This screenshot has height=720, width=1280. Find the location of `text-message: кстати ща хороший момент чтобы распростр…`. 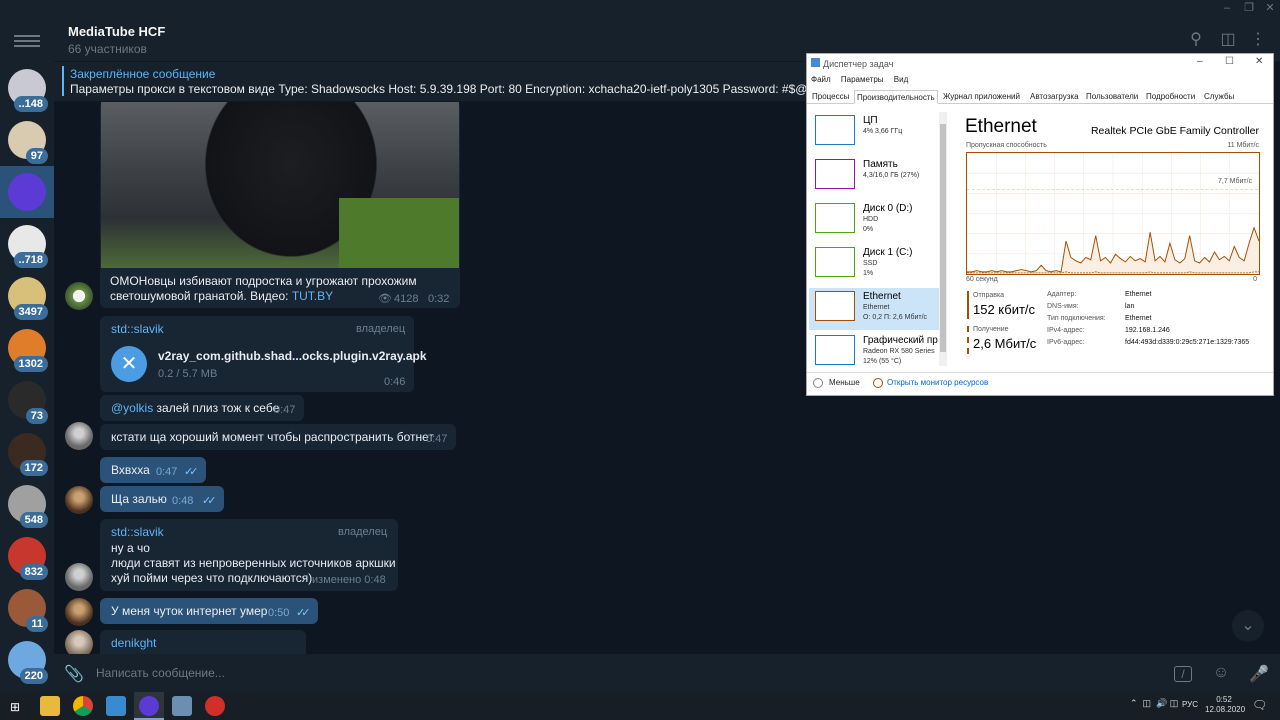

text-message: кстати ща хороший момент чтобы распростр… is located at coordinates (278, 437).